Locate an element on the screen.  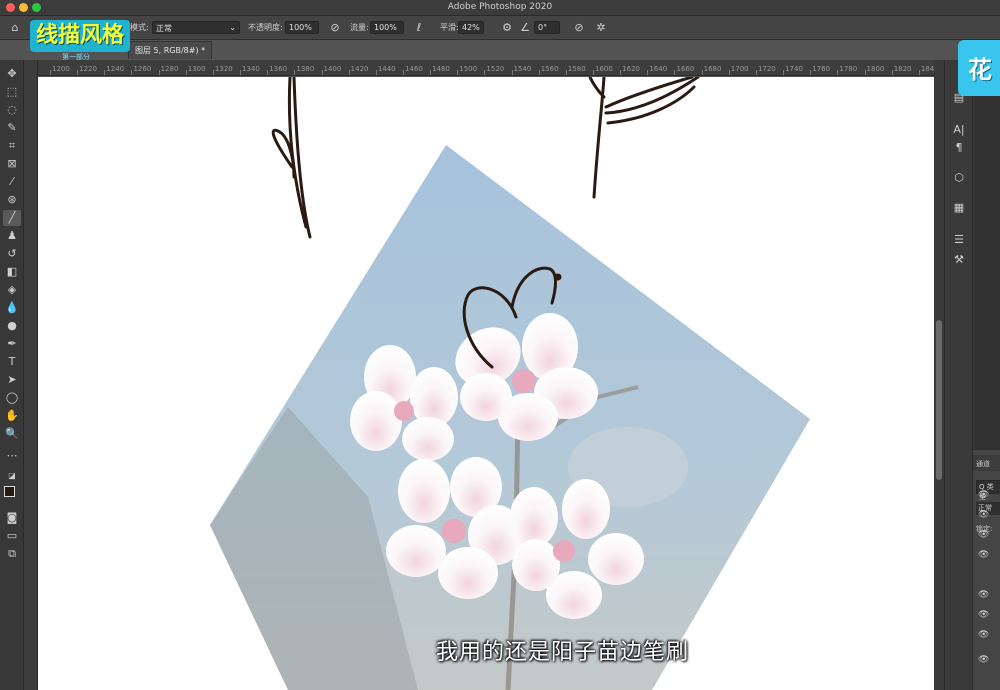
mode-value: 正常 is located at coordinates (164, 28).